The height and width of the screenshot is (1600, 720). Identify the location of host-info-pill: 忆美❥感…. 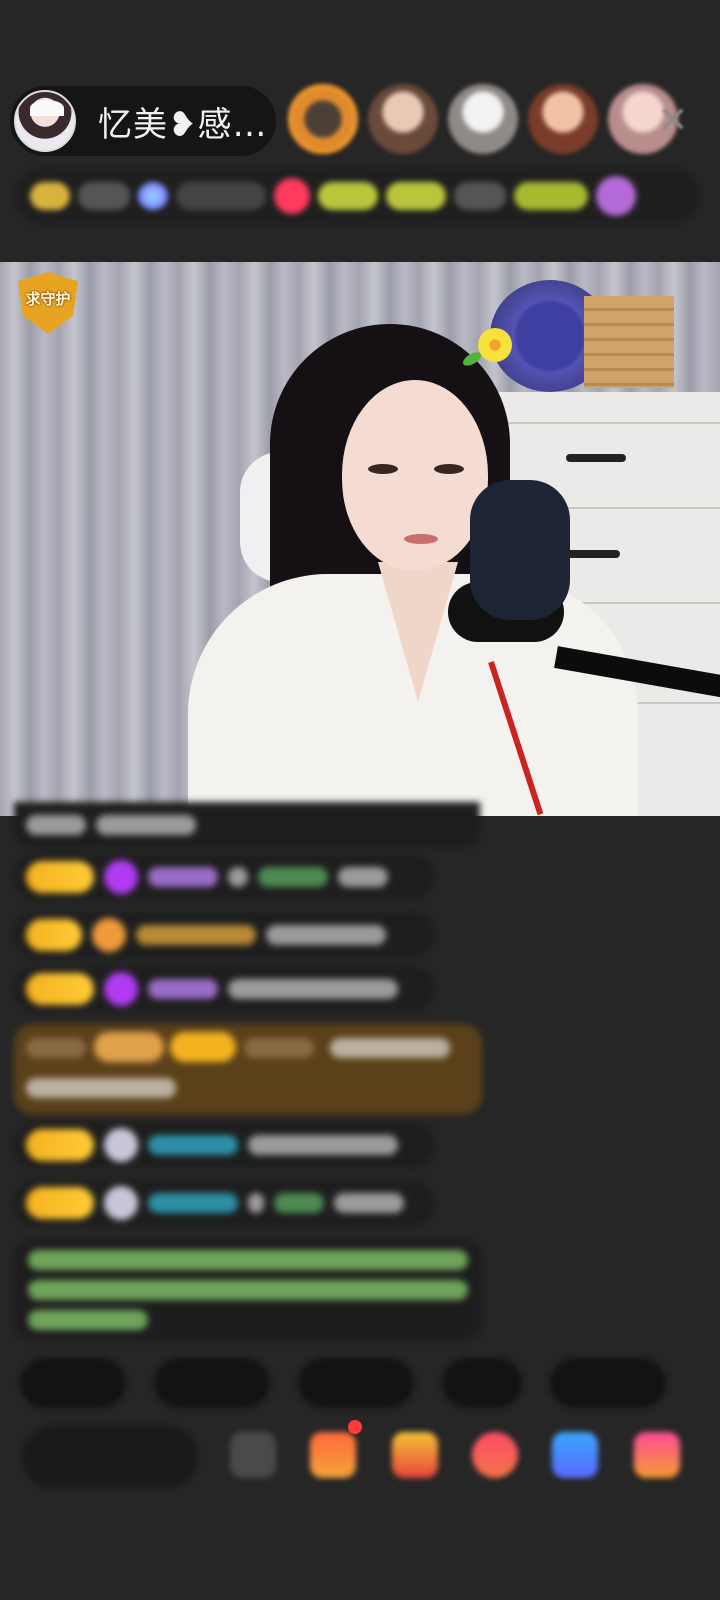
(143, 121).